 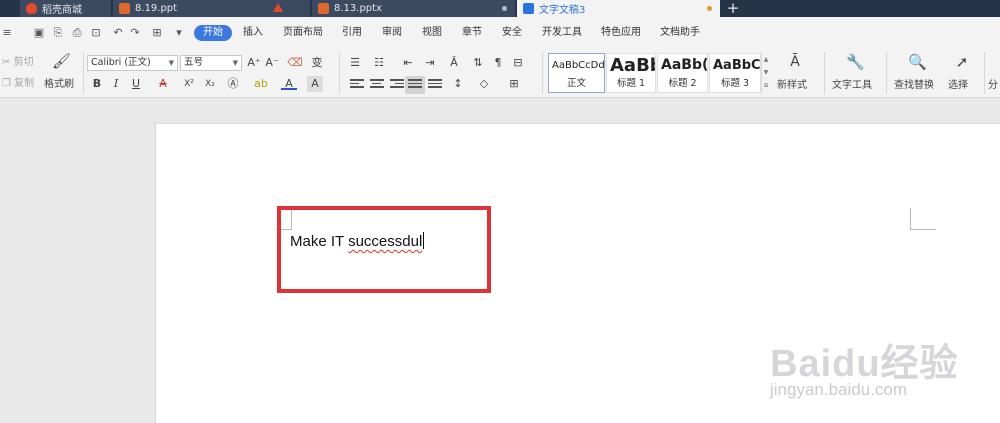 I want to click on cut-button: ✂ 剪切, so click(x=18, y=63).